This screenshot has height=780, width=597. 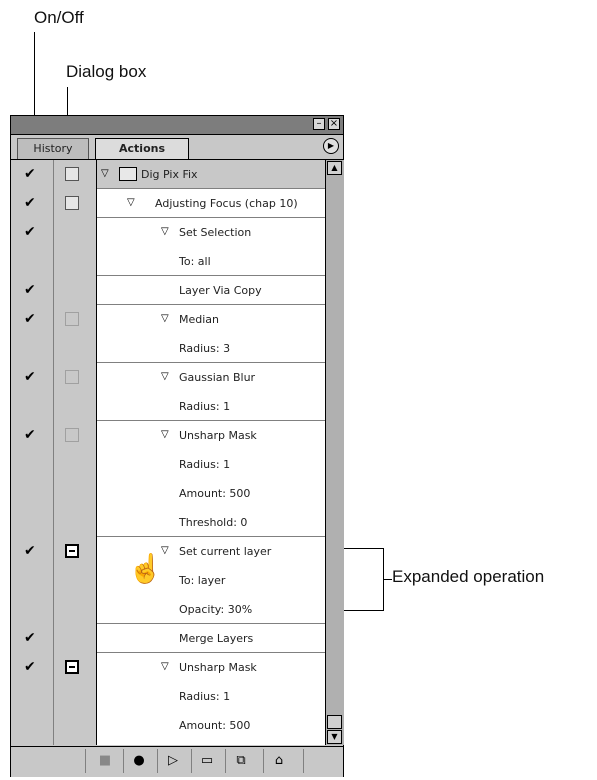 What do you see at coordinates (177, 125) in the screenshot?
I see `palette-titlebar: – ×` at bounding box center [177, 125].